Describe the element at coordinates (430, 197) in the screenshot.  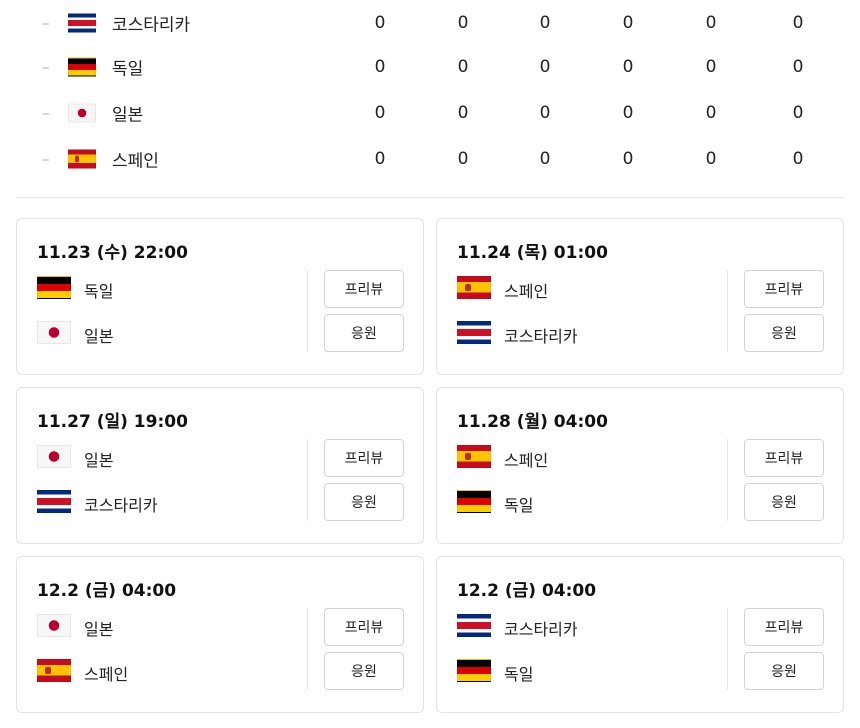
I see `section-divider` at that location.